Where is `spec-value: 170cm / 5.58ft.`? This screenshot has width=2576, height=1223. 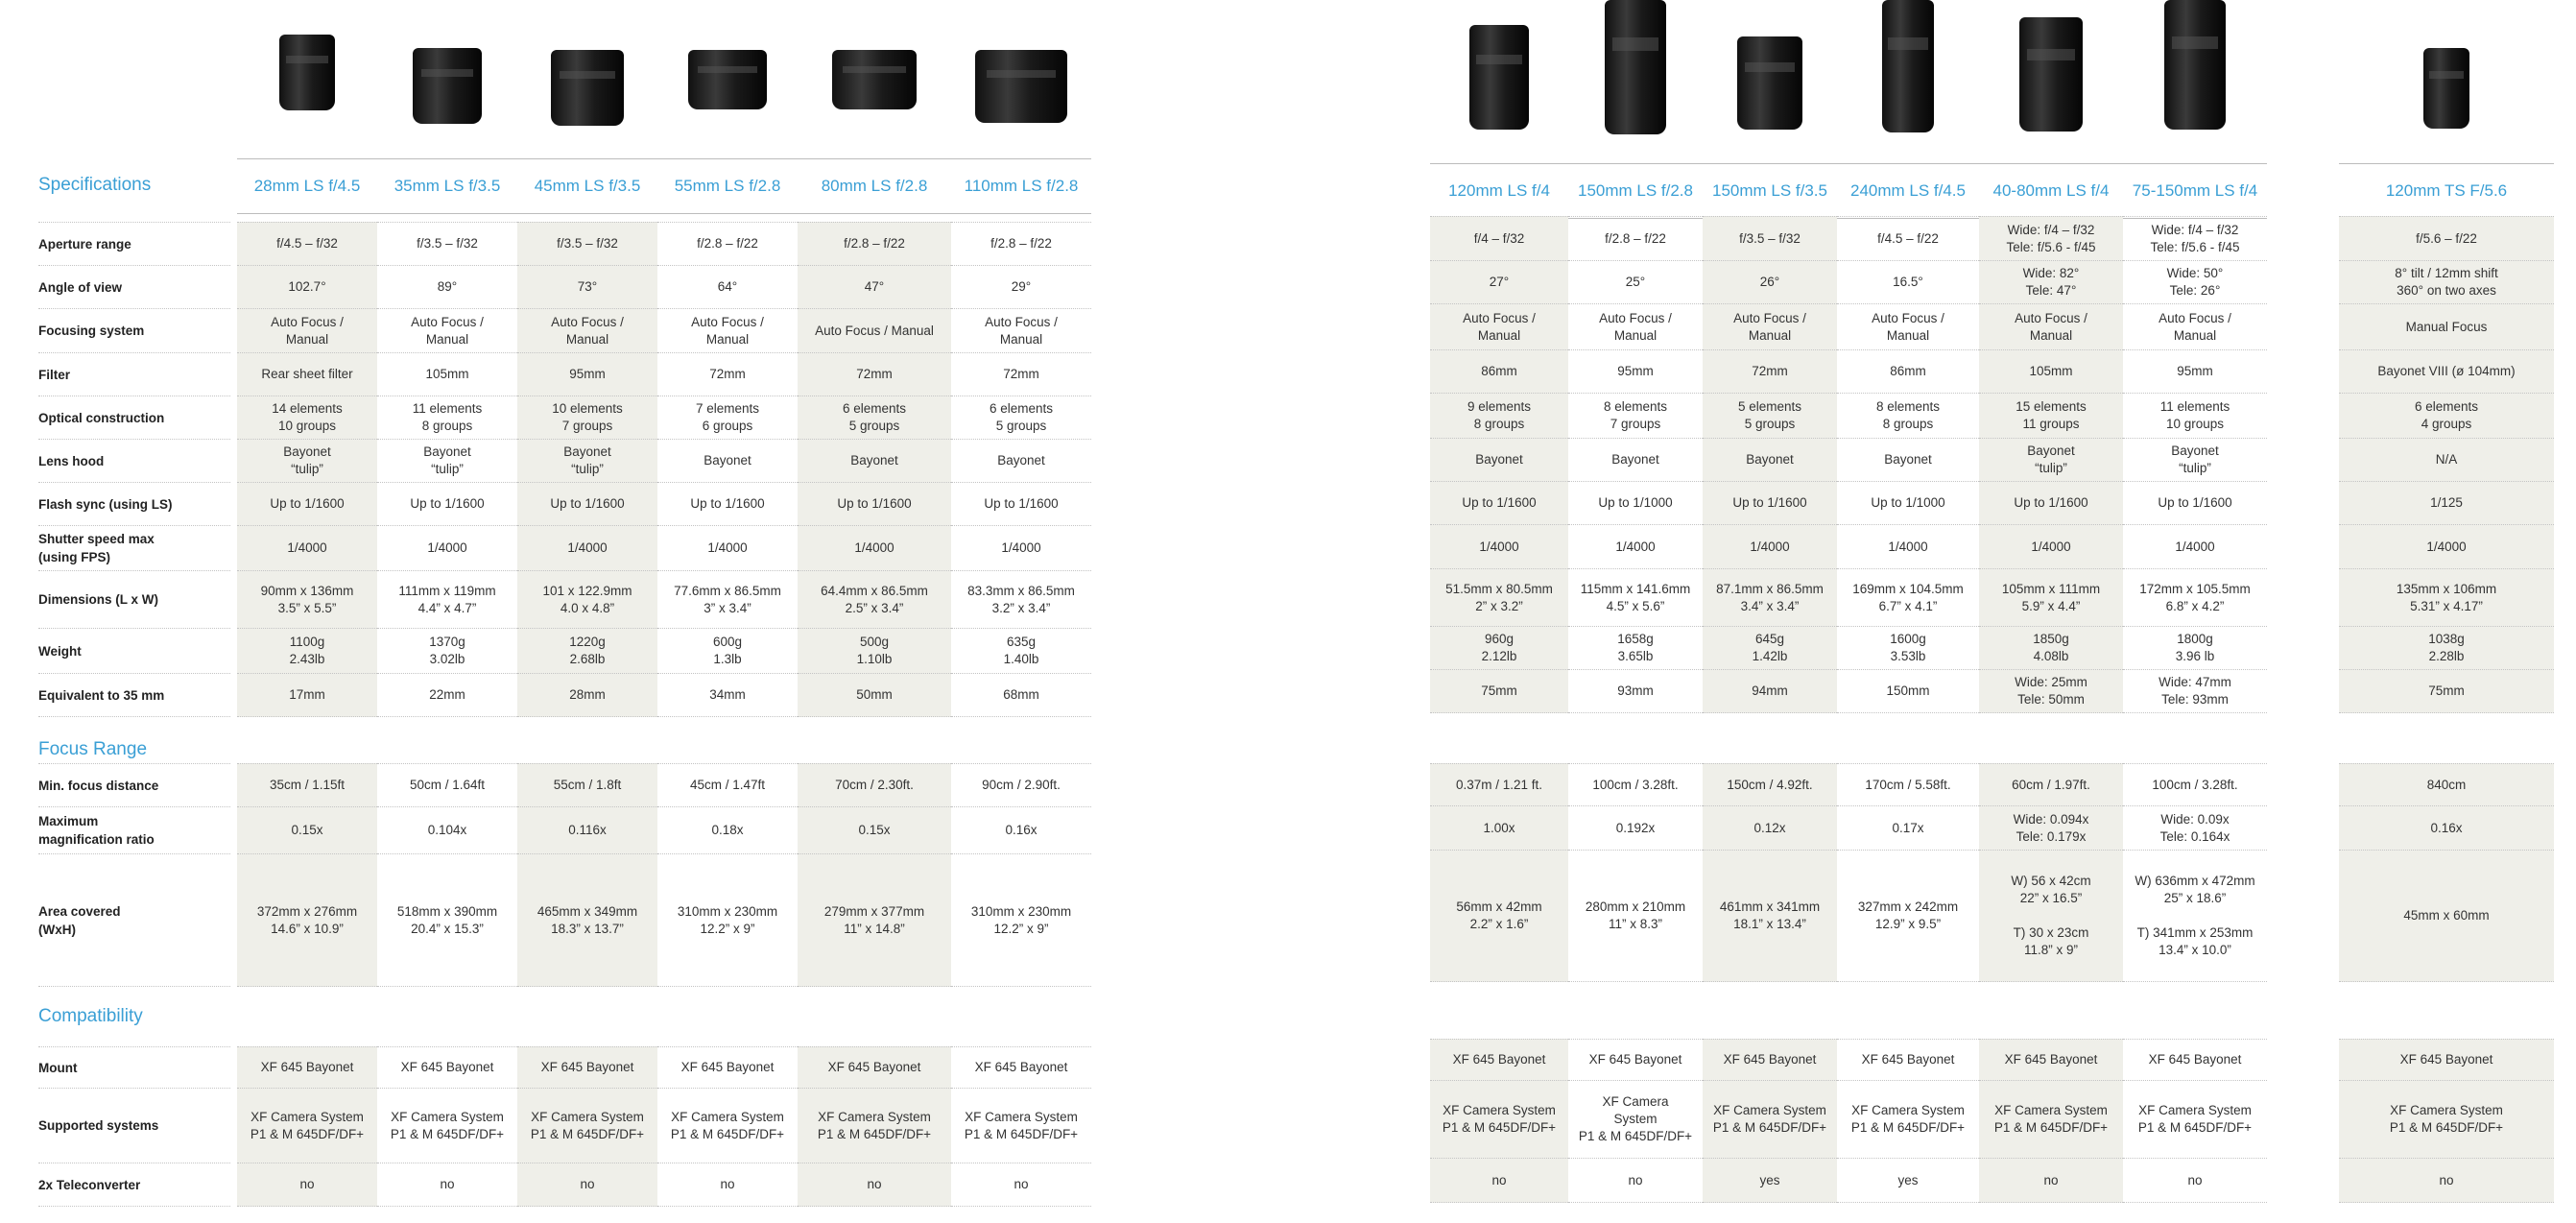
spec-value: 170cm / 5.58ft. is located at coordinates (1908, 785).